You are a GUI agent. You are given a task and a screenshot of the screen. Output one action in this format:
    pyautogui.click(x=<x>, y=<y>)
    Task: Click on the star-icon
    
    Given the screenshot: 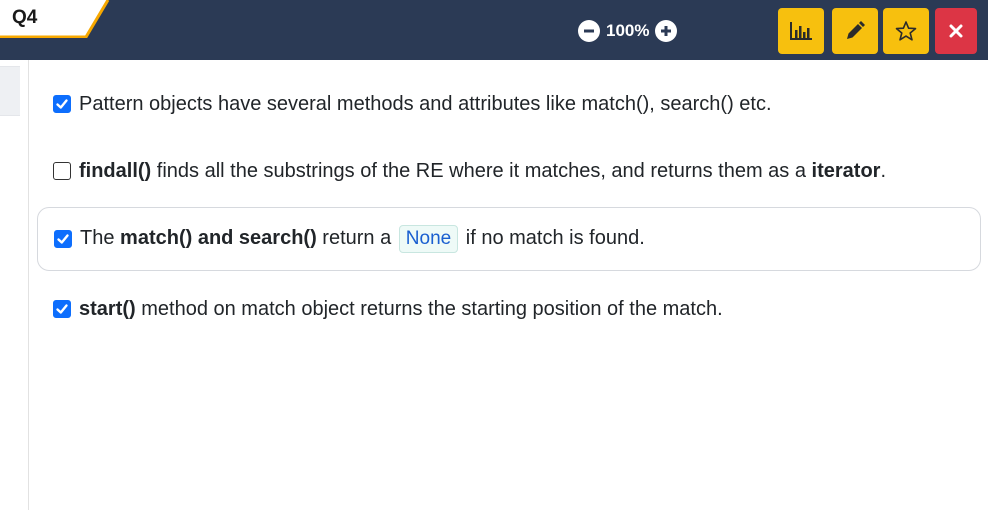 What is the action you would take?
    pyautogui.click(x=906, y=31)
    